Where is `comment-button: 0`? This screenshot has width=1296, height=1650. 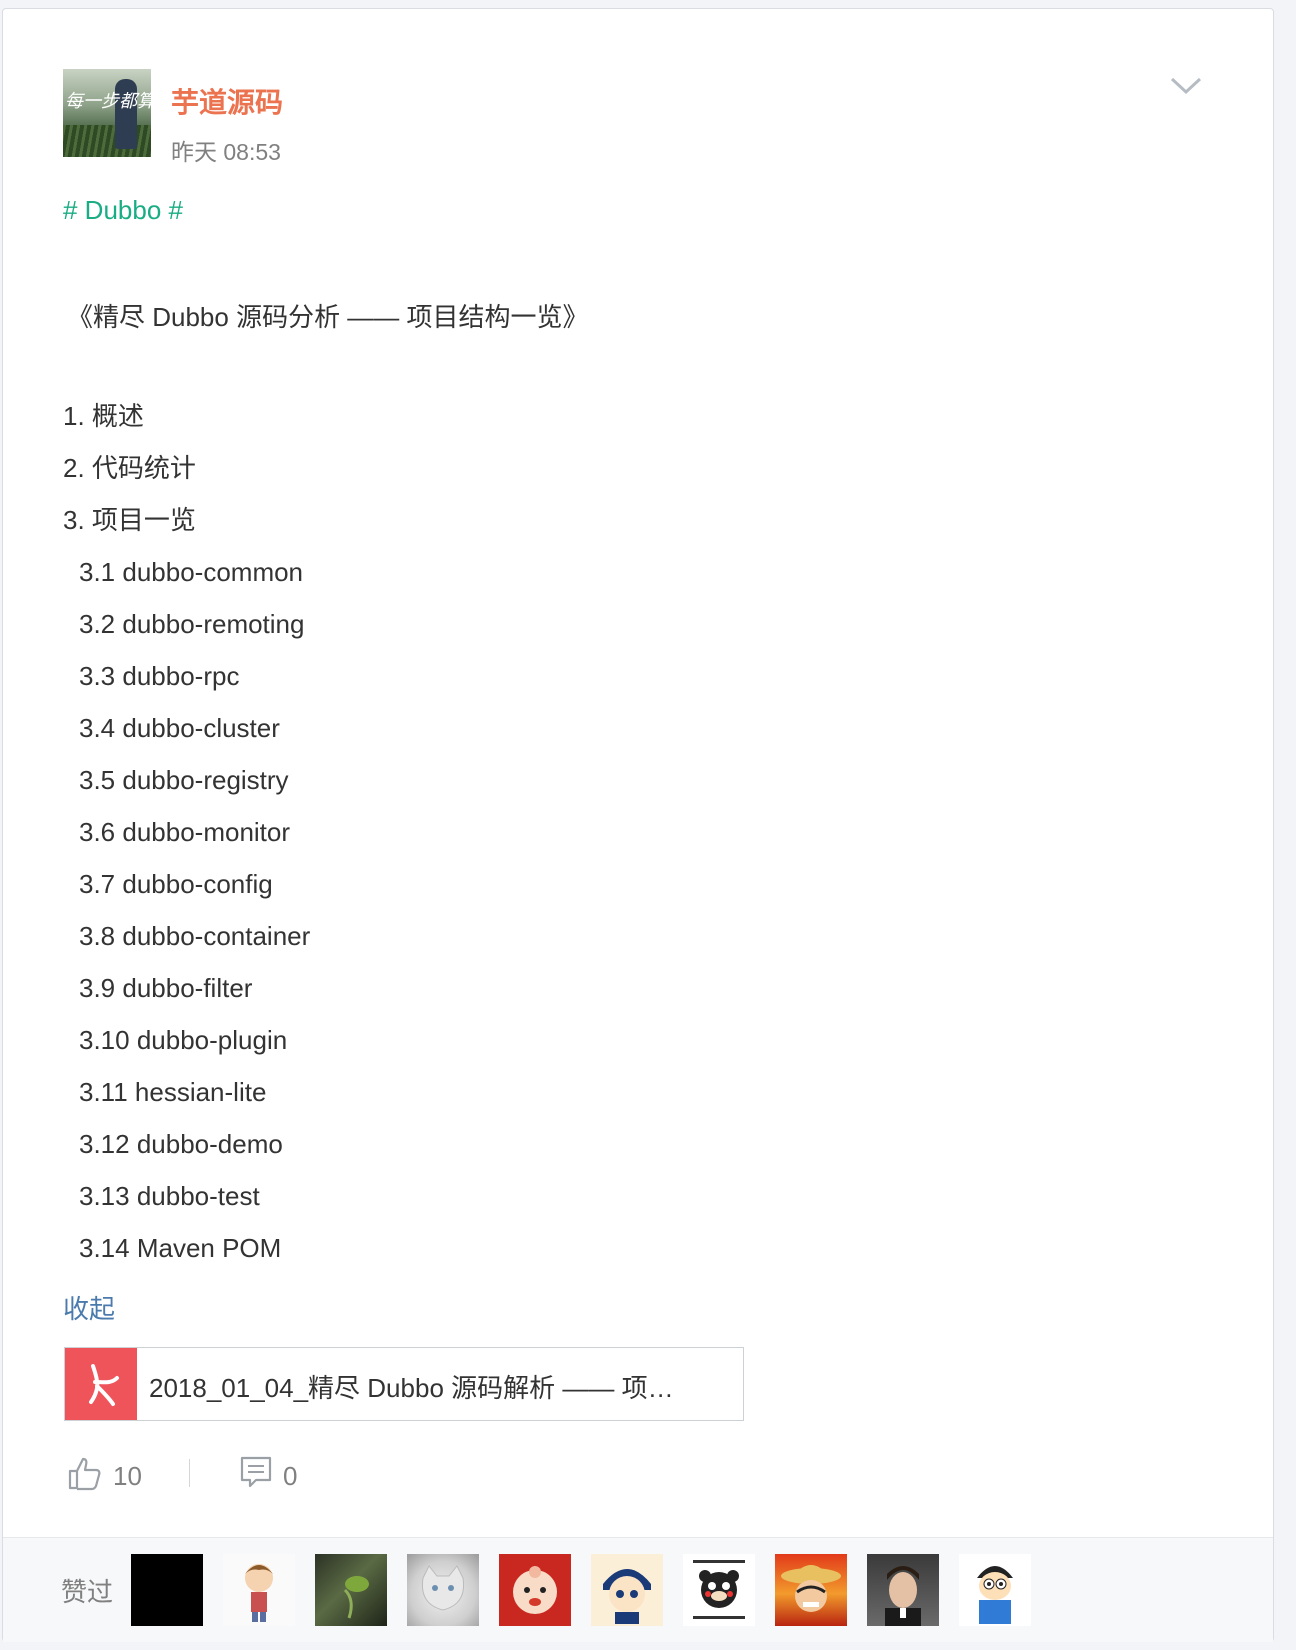 comment-button: 0 is located at coordinates (289, 1473).